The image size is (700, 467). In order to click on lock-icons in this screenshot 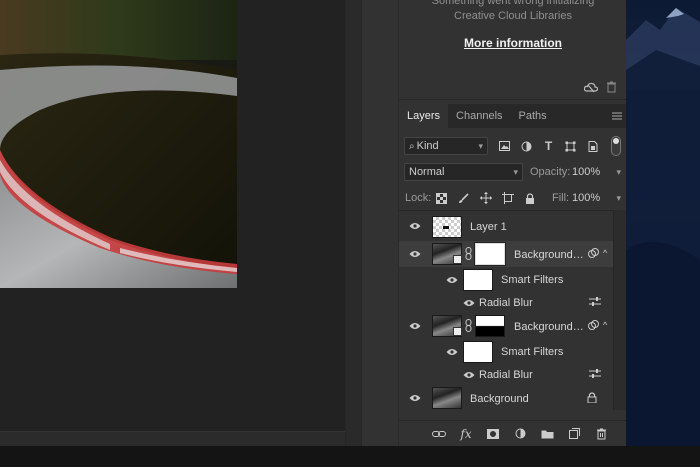, I will do `click(485, 198)`.